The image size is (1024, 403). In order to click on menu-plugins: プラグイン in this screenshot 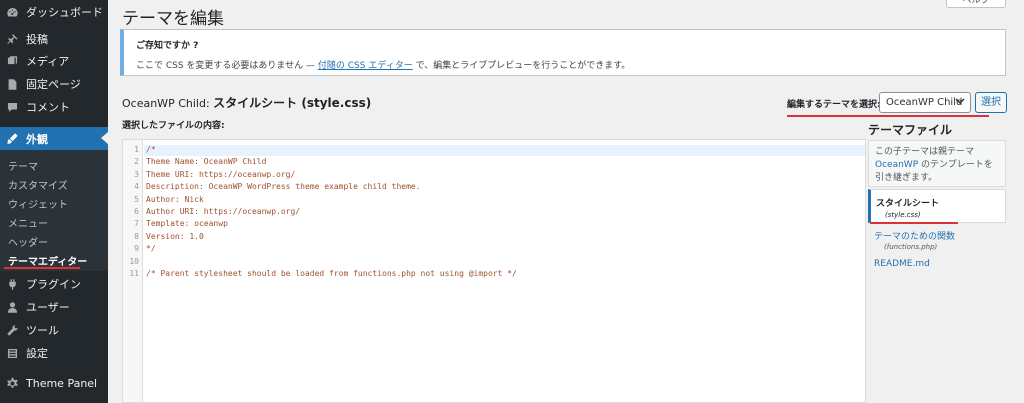, I will do `click(54, 284)`.